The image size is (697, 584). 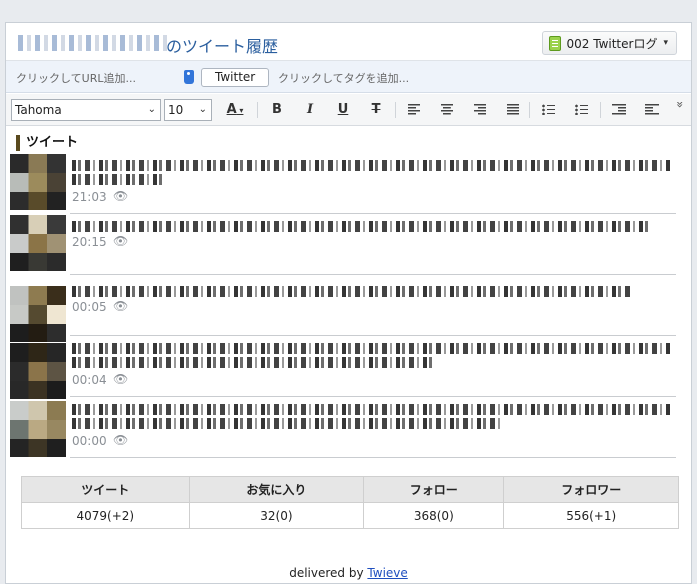 I want to click on align-right-icon, so click(x=480, y=109).